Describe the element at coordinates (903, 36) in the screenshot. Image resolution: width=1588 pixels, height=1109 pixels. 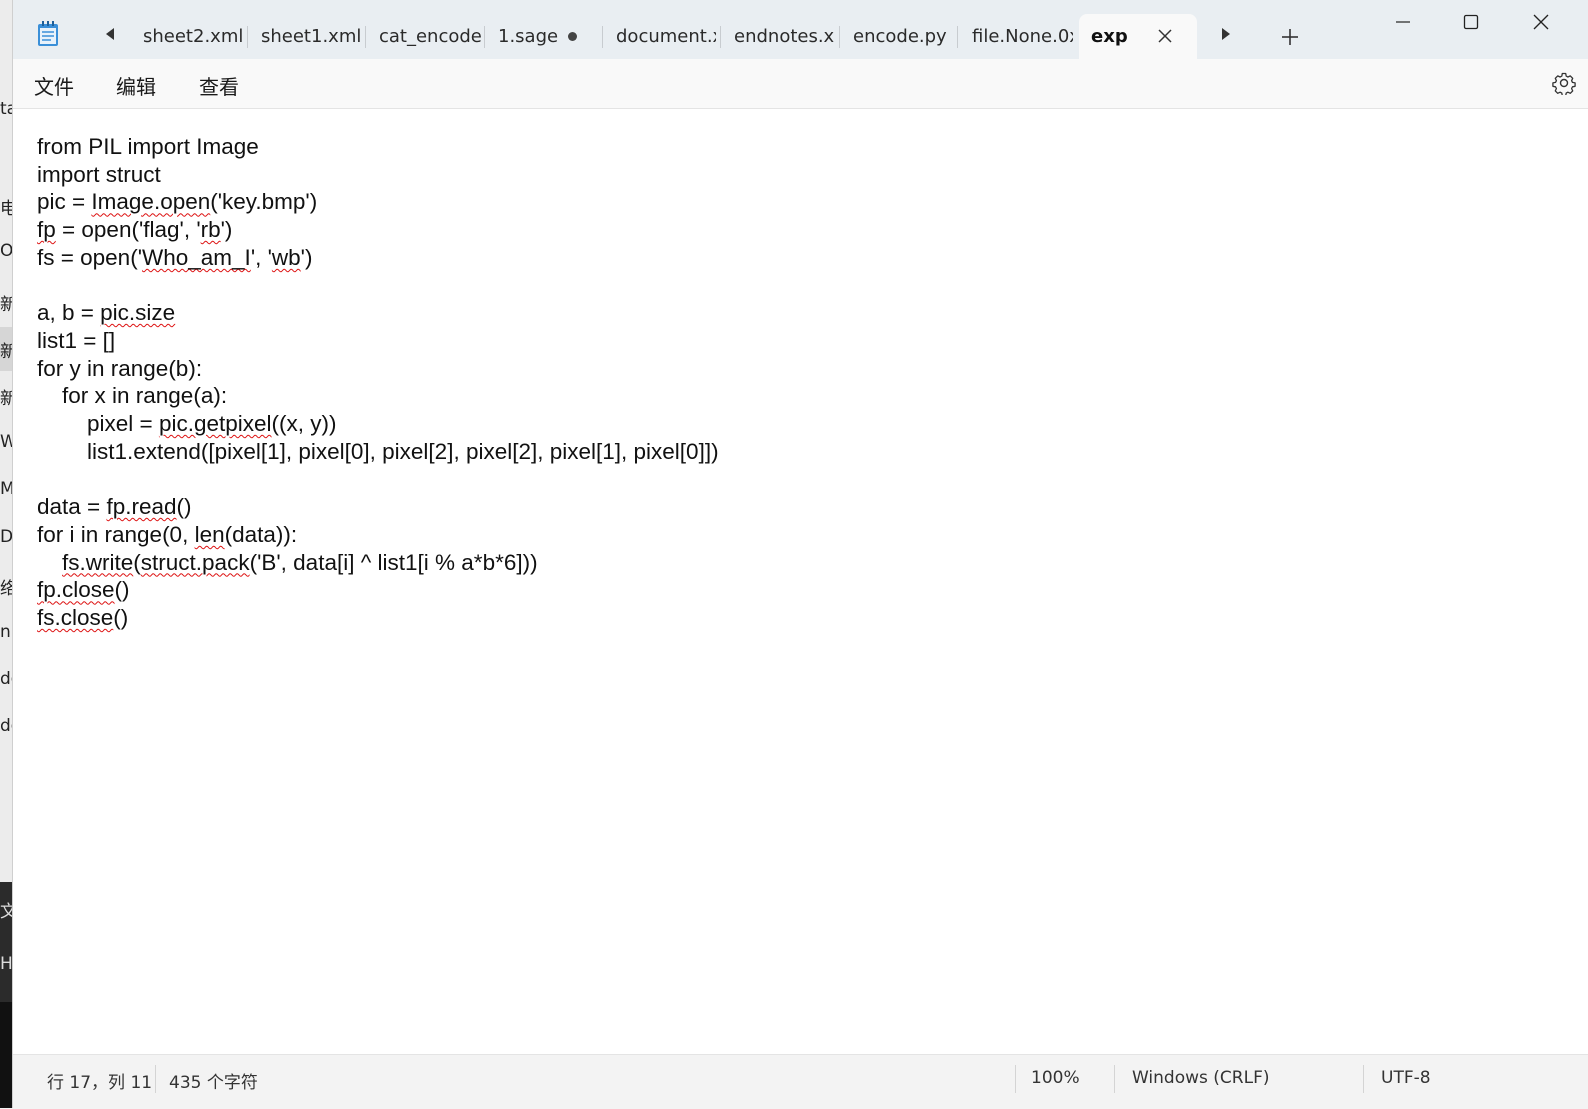
I see `tab-encode-py: encode.py` at that location.